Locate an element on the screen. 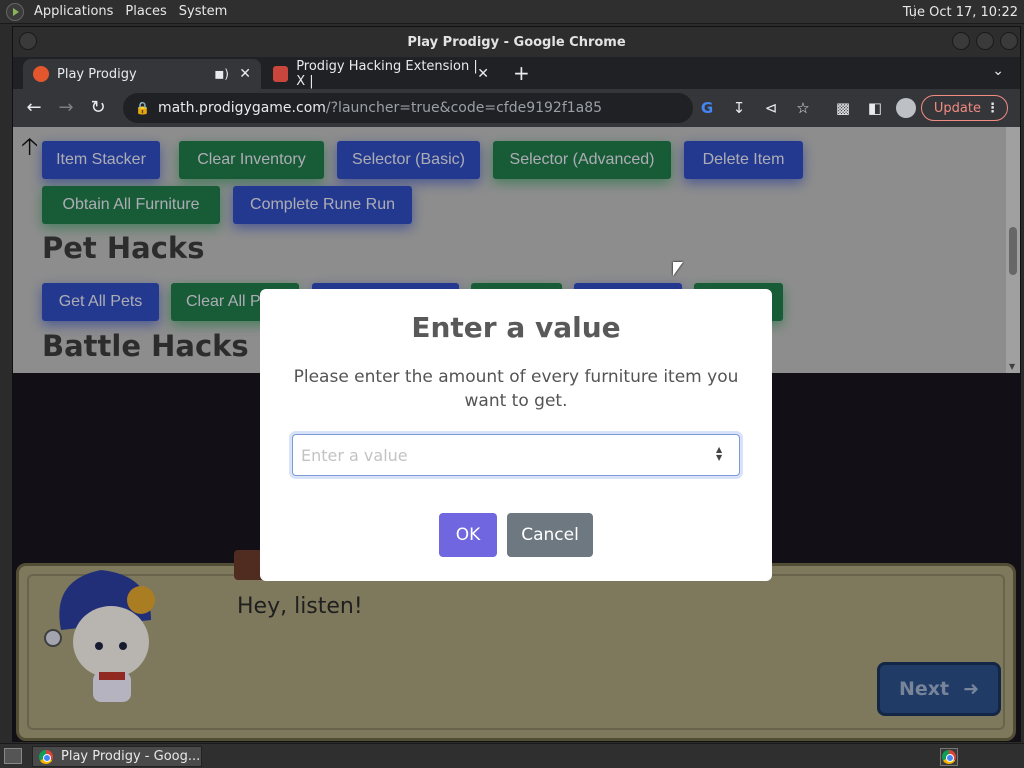 The width and height of the screenshot is (1024, 768). tab-label: Prodigy Hacking Extension | X | is located at coordinates (387, 74).